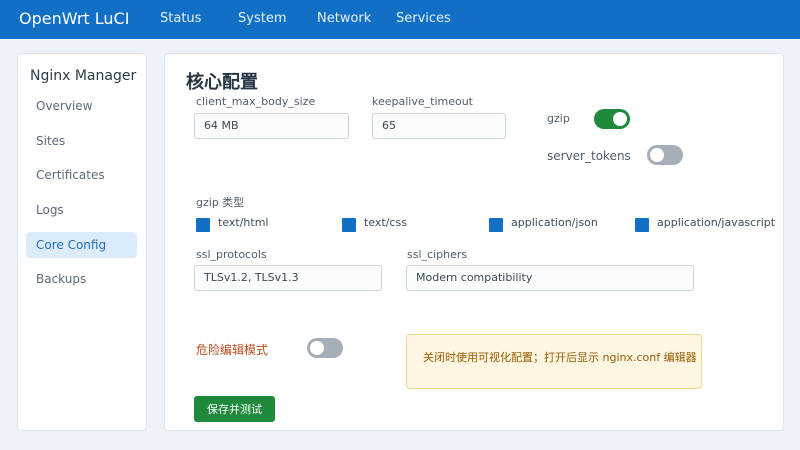 The width and height of the screenshot is (800, 450). I want to click on sidebar-item-core-config: Core Config, so click(81, 245).